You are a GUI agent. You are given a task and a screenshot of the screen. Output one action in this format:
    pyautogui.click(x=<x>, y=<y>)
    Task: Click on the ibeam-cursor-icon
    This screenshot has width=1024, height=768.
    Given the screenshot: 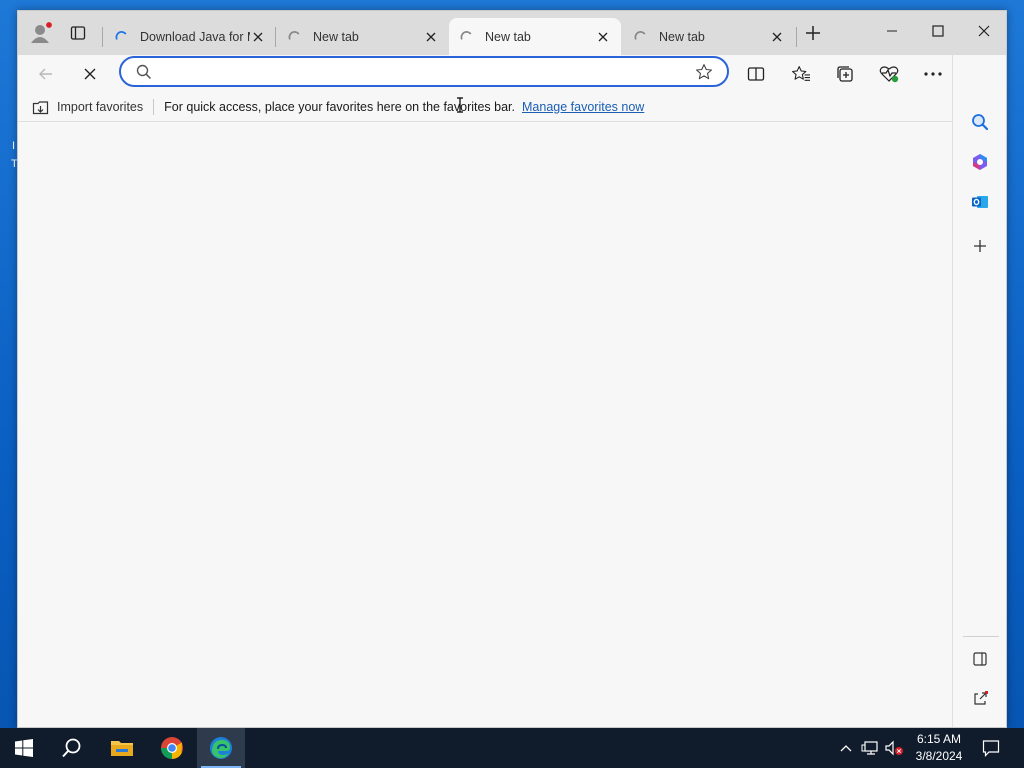 What is the action you would take?
    pyautogui.click(x=460, y=105)
    